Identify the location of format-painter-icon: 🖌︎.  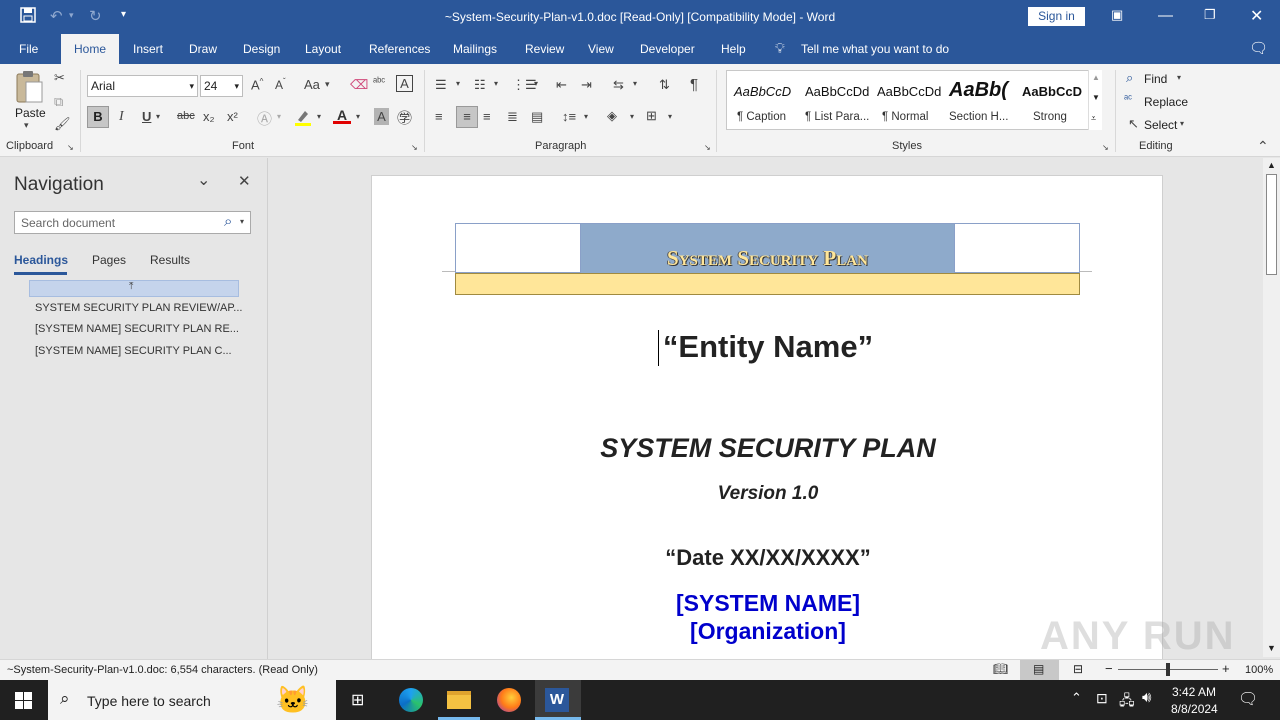
(62, 124).